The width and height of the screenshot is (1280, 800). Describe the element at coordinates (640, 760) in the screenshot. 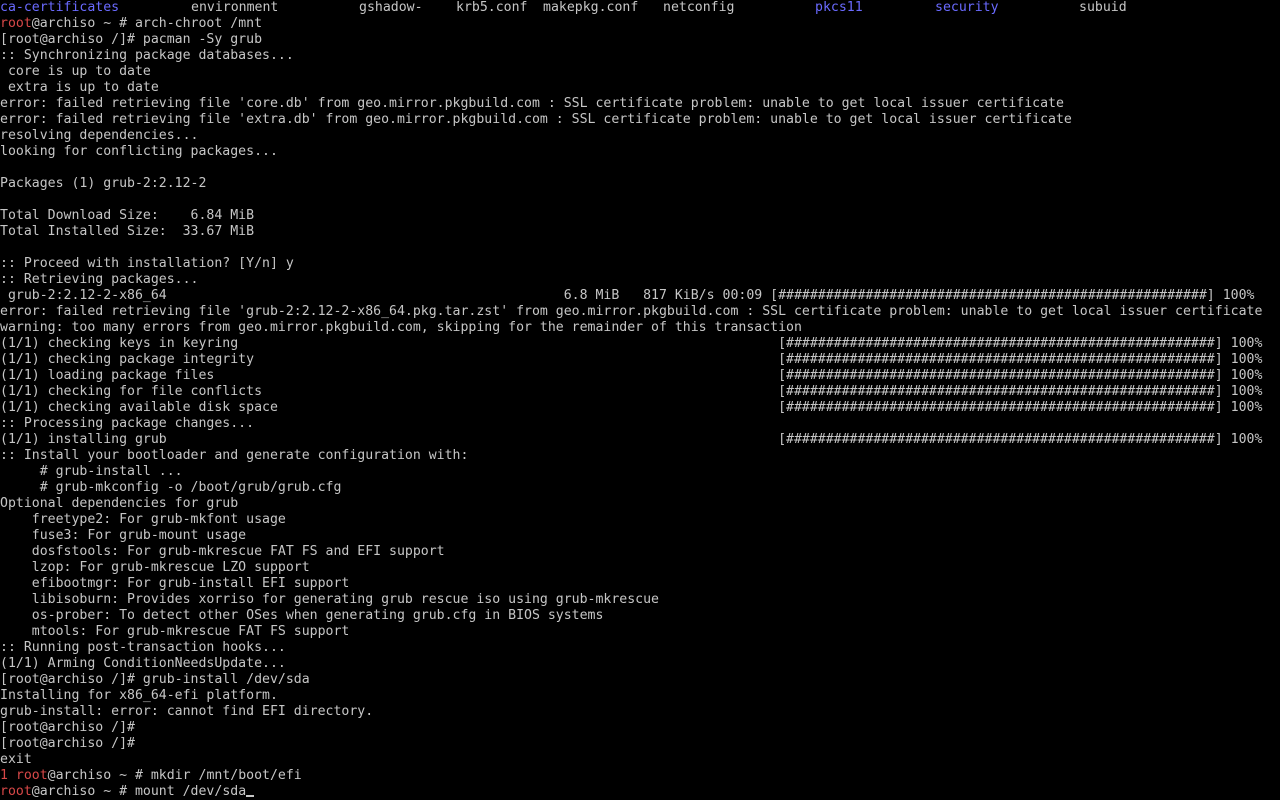

I see `terminal-line: exit` at that location.